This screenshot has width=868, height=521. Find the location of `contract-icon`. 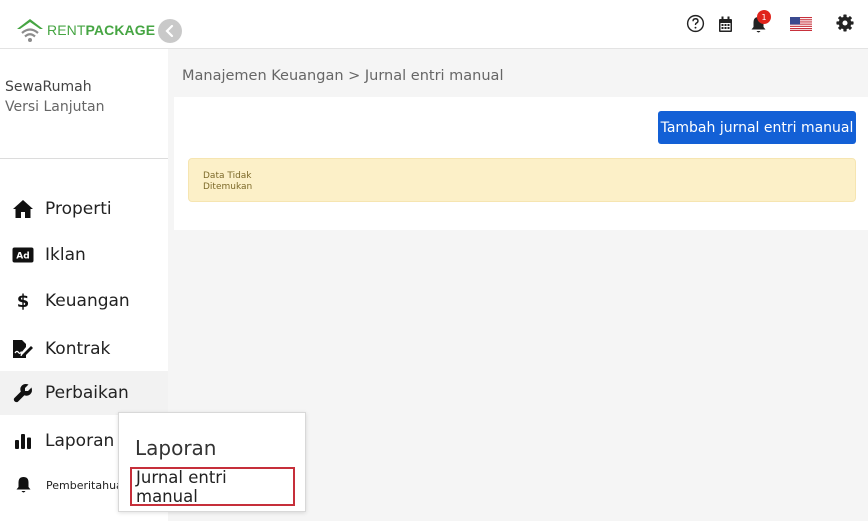

contract-icon is located at coordinates (23, 349).